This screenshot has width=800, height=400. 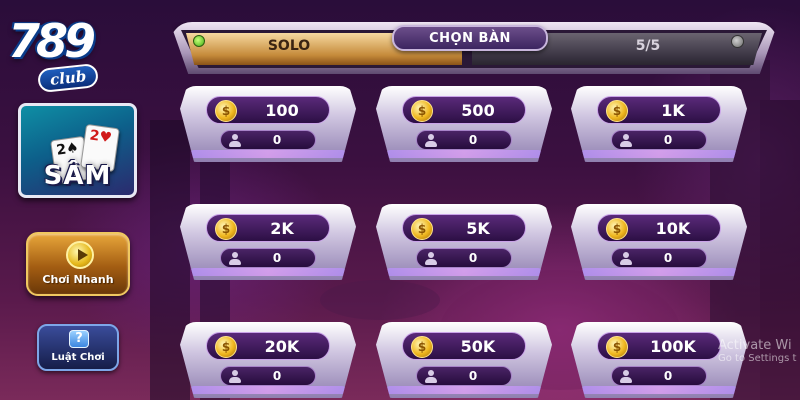 I want to click on activation-watermark: Activate Wi Go to Settings t, so click(x=759, y=351).